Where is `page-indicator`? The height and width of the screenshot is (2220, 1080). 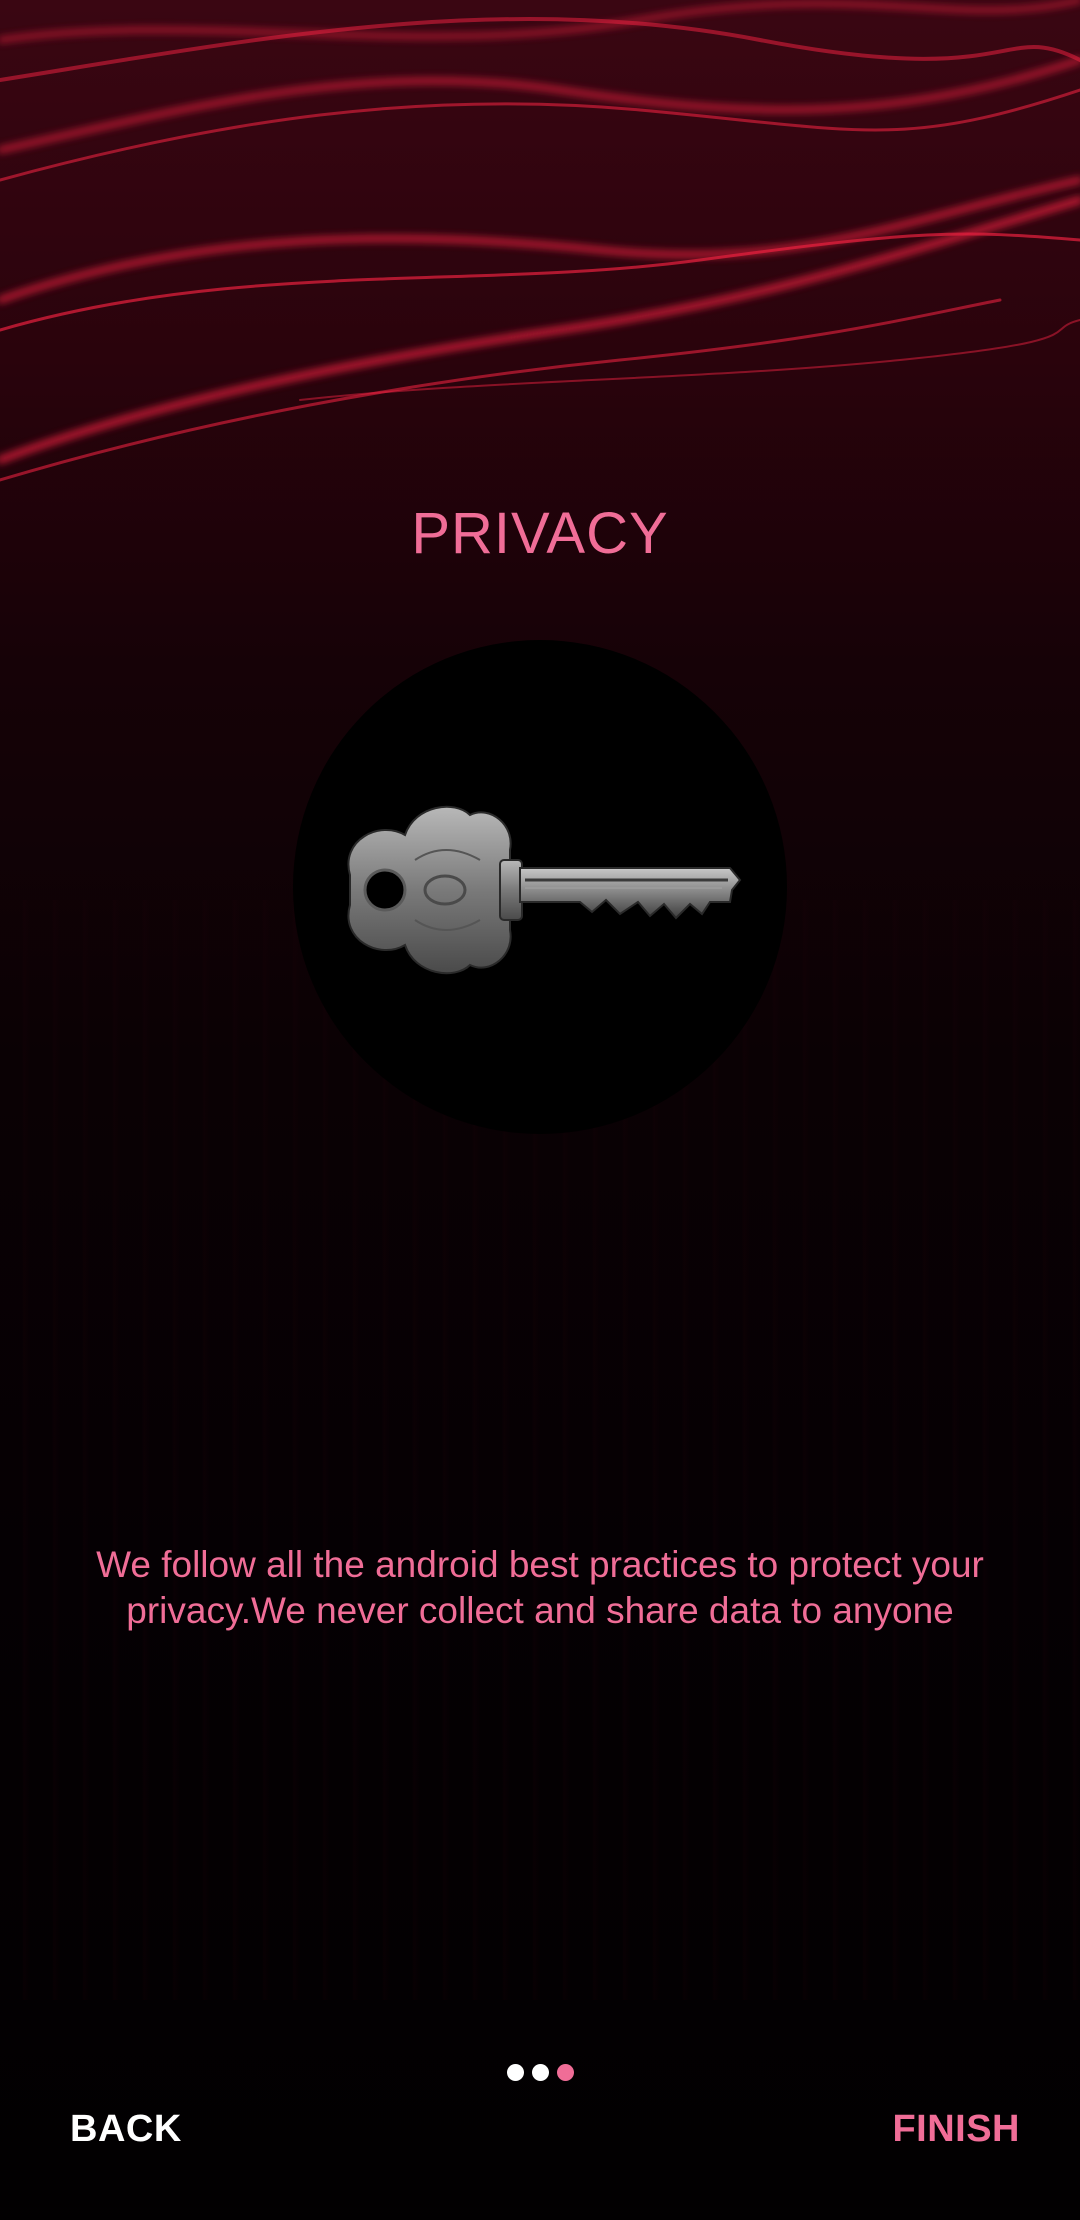 page-indicator is located at coordinates (540, 2072).